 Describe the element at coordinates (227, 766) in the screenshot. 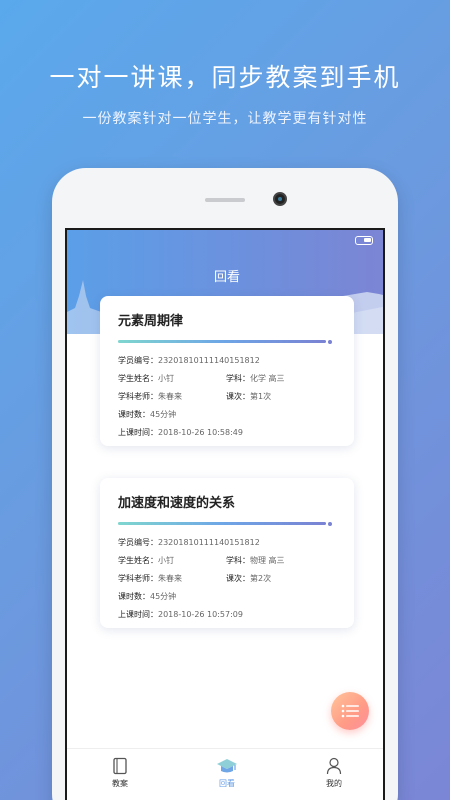

I see `graduation-cap-icon` at that location.